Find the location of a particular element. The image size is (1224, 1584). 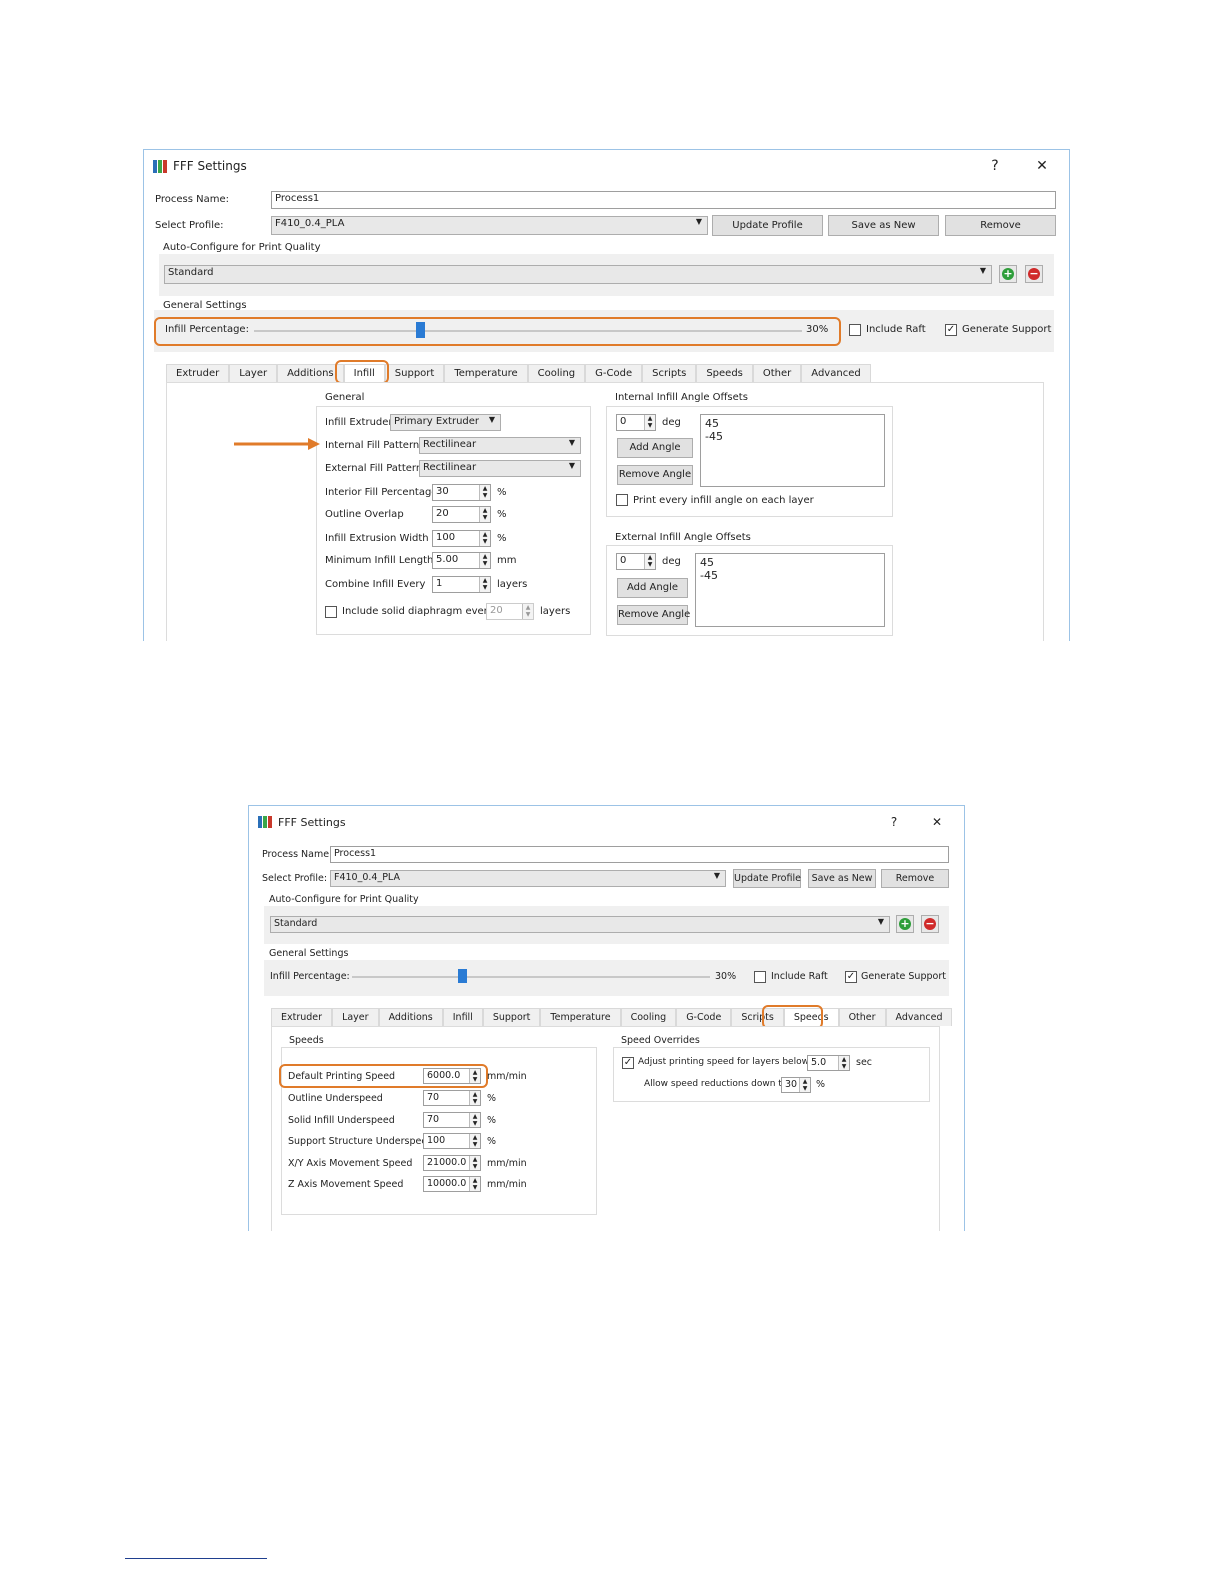

interior-fill-percentage-input: 30 ▲ ▼ is located at coordinates (461, 492).